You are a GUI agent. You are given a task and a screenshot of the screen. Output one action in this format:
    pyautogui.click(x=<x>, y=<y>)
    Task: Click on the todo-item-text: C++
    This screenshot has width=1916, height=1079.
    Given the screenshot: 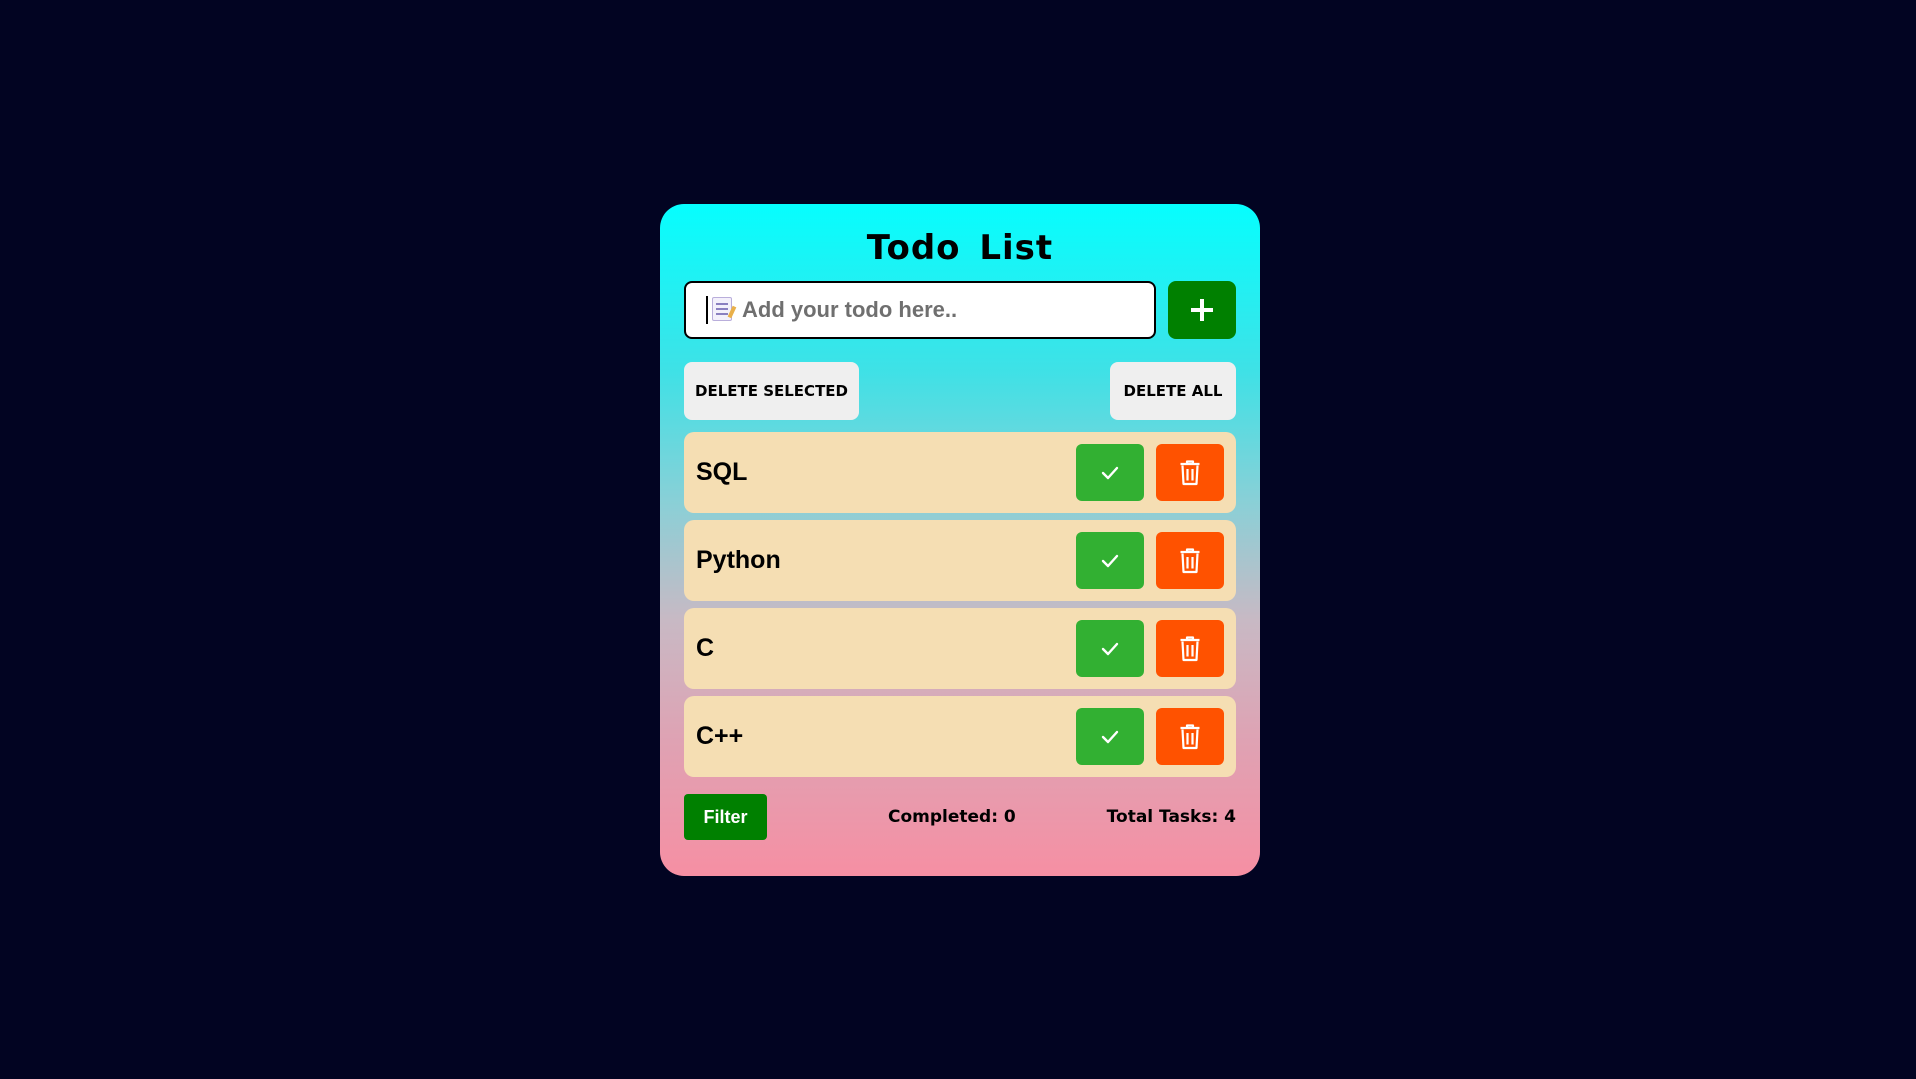 What is the action you would take?
    pyautogui.click(x=720, y=736)
    